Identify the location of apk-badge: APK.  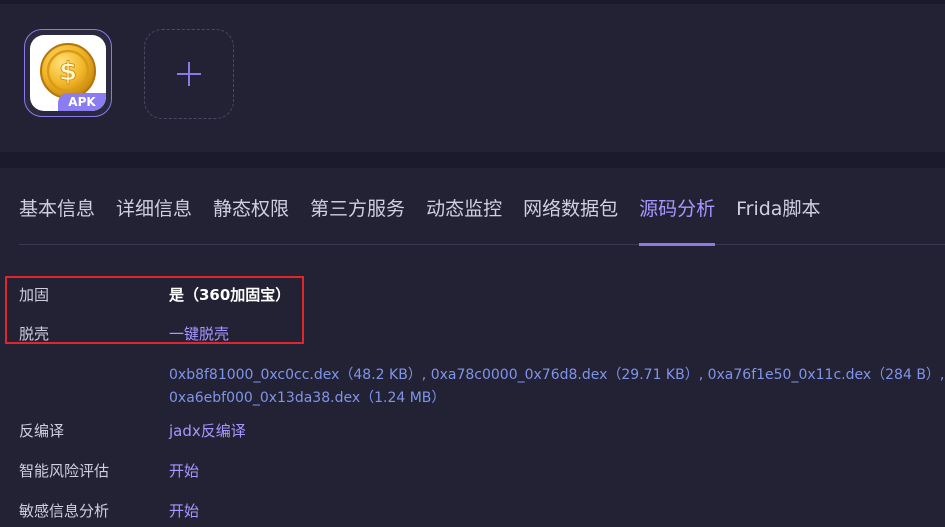
(82, 102).